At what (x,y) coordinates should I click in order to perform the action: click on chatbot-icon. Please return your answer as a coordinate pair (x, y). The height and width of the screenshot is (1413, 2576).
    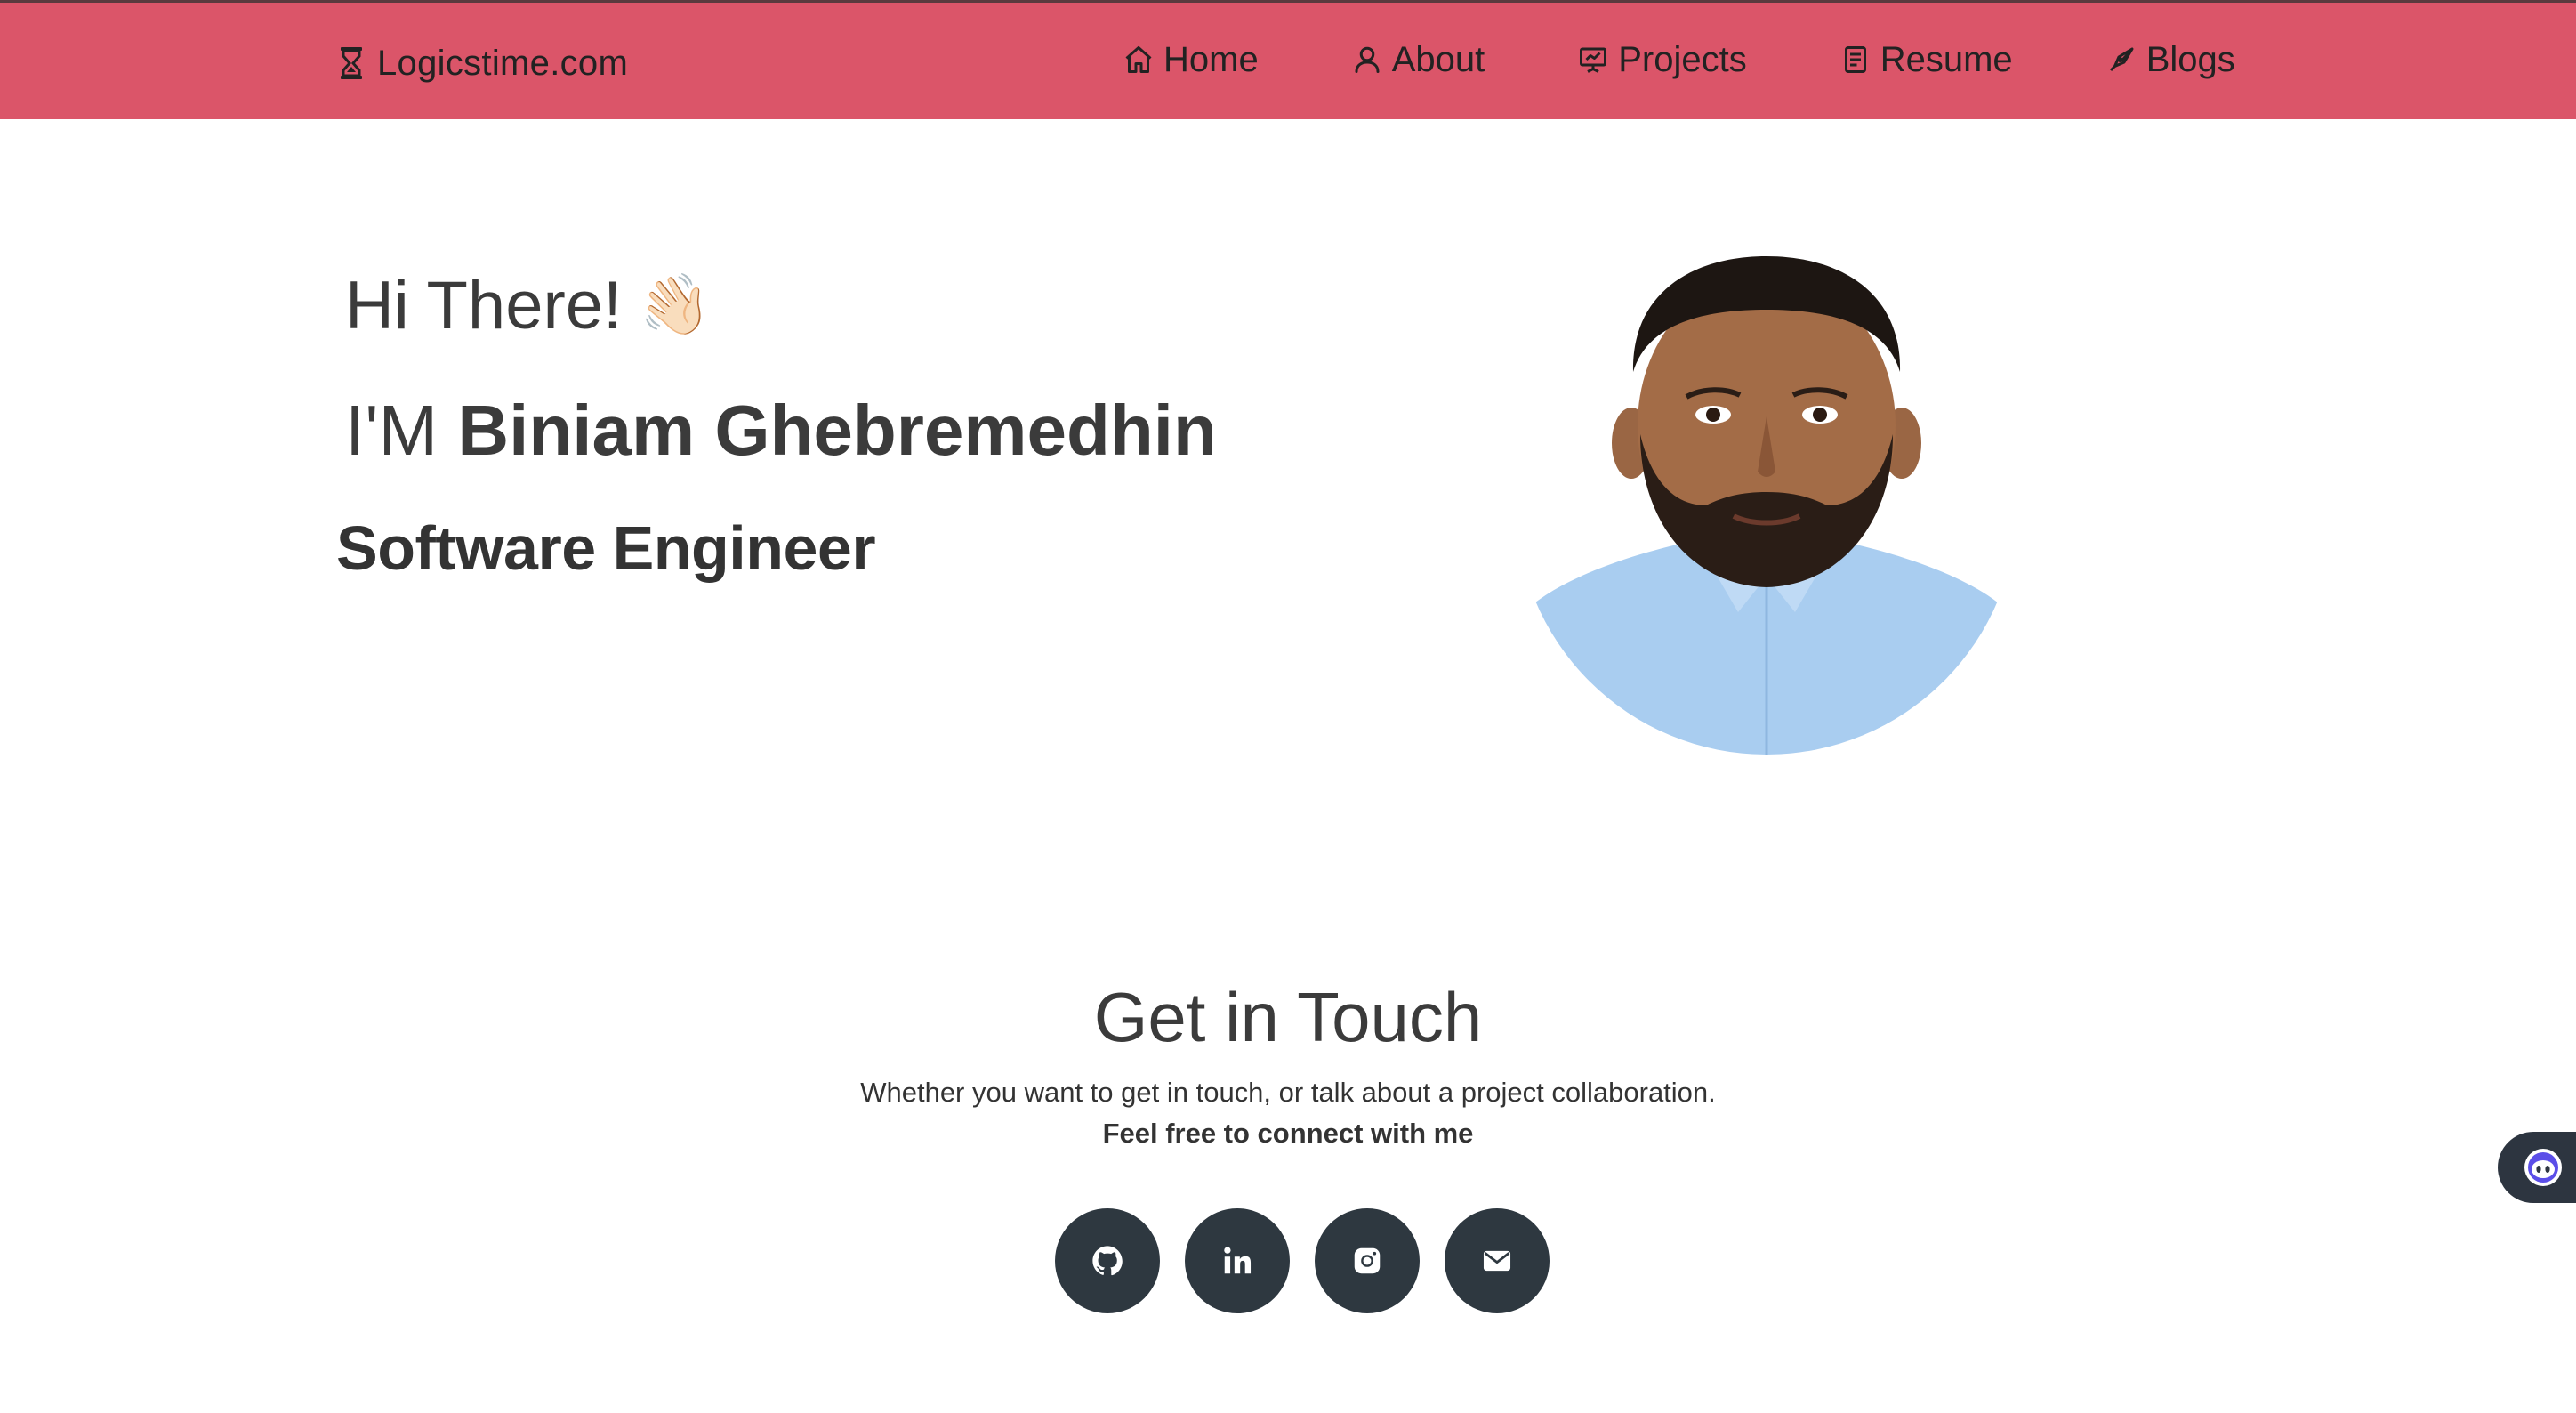
    Looking at the image, I should click on (2543, 1167).